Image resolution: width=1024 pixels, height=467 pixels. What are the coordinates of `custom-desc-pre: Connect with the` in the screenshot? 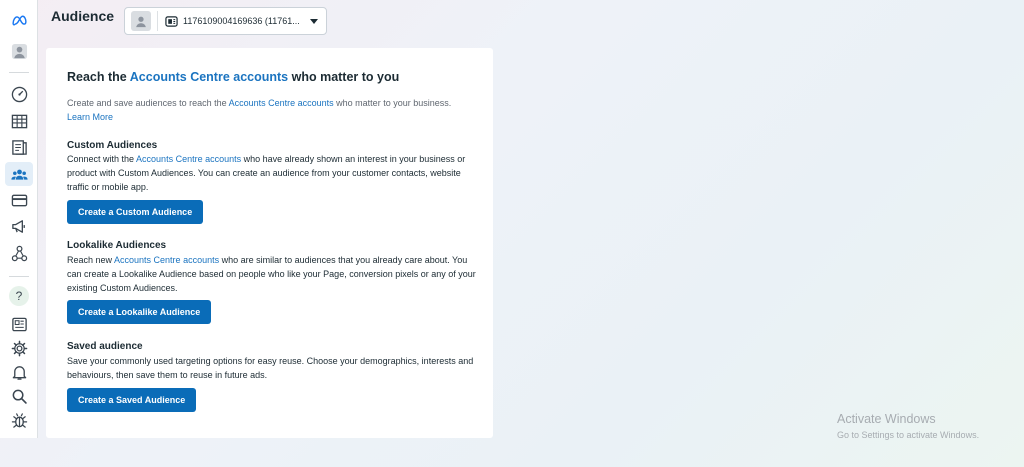 It's located at (102, 159).